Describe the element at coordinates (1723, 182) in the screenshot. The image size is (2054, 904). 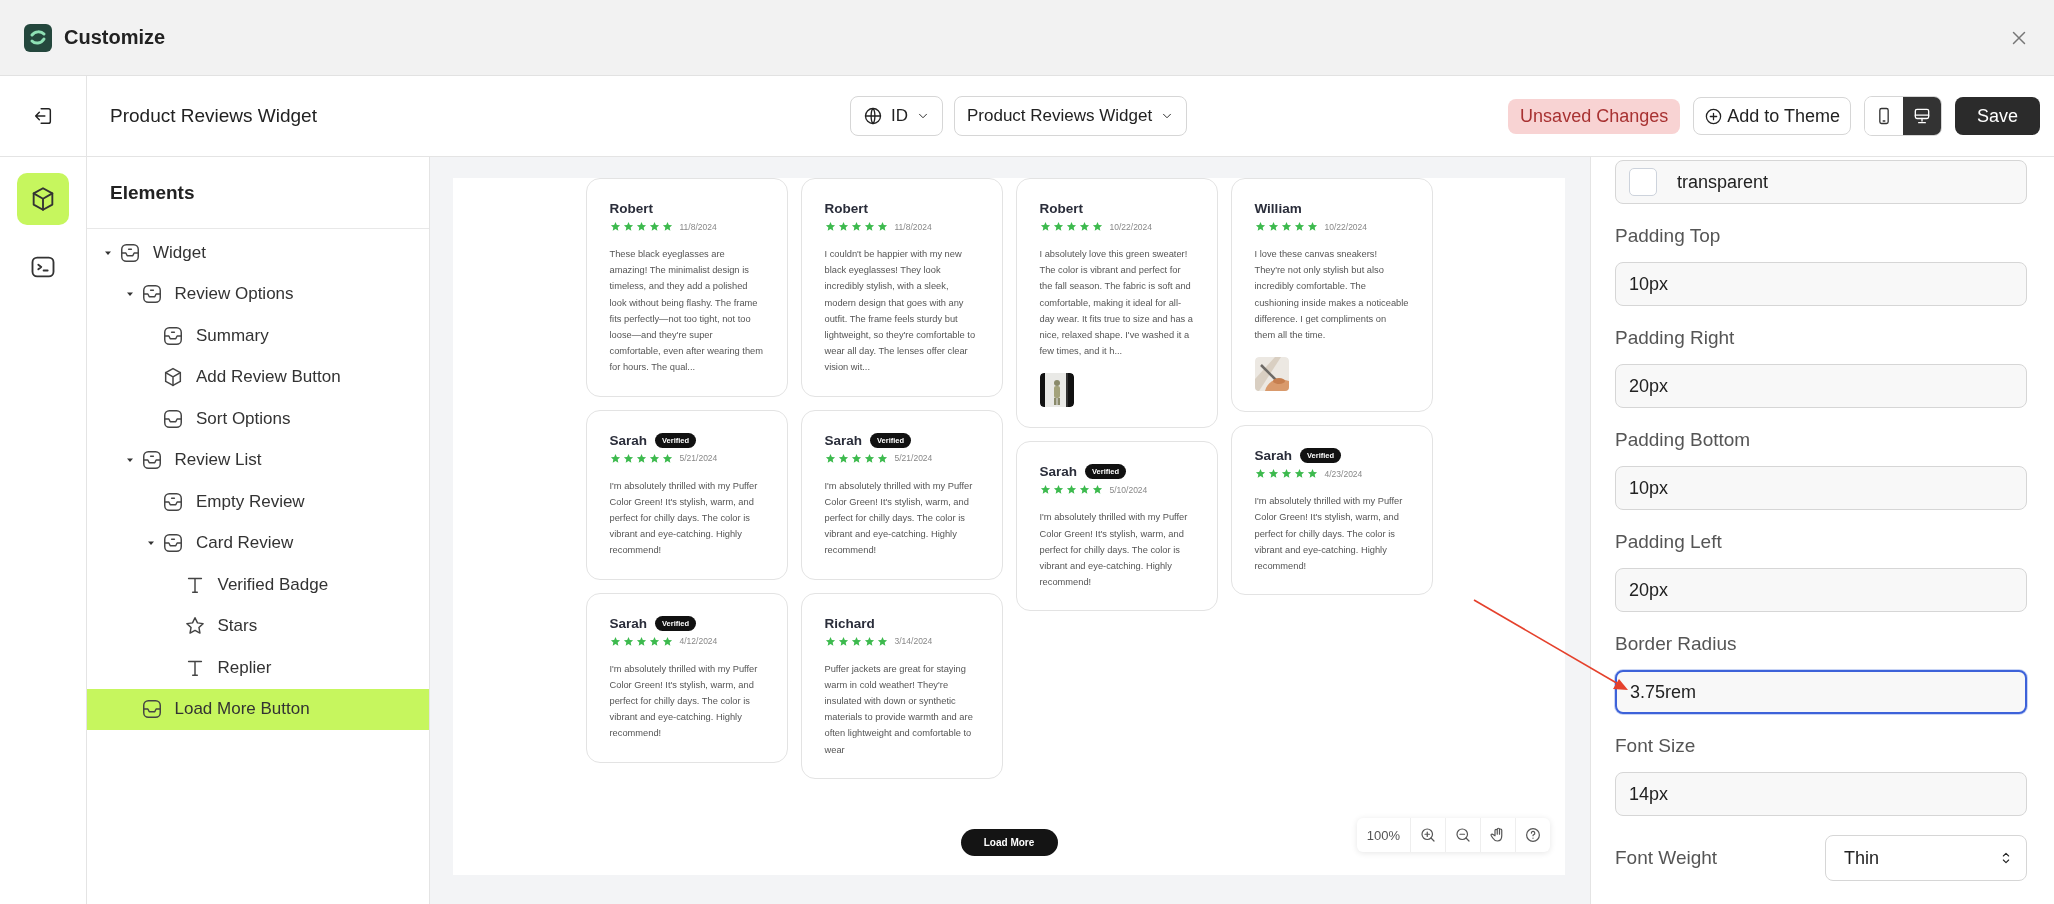
I see `color-value: transparent` at that location.